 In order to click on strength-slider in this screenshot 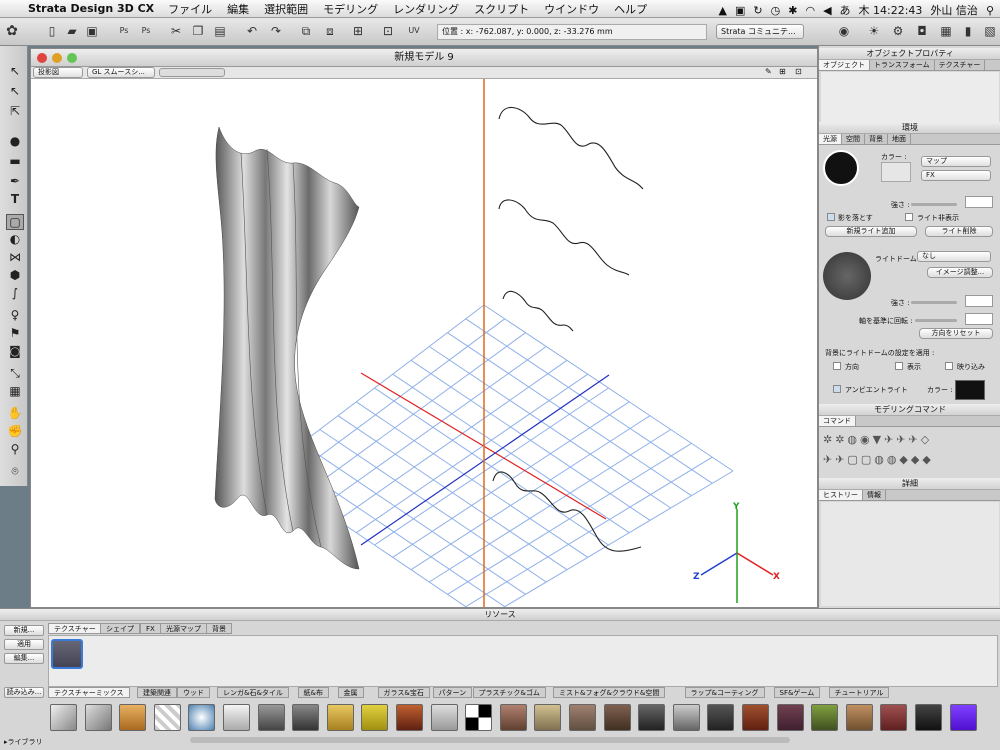, I will do `click(934, 204)`.